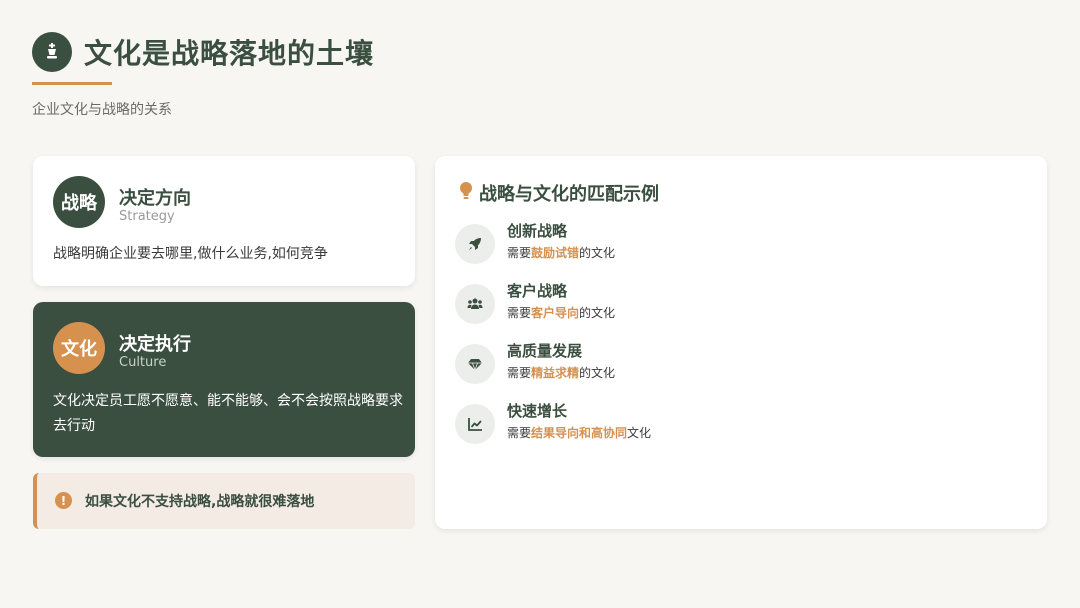 This screenshot has height=608, width=1080. Describe the element at coordinates (735, 365) in the screenshot. I see `example-item: 高质量发展 需要精益求精的文化` at that location.